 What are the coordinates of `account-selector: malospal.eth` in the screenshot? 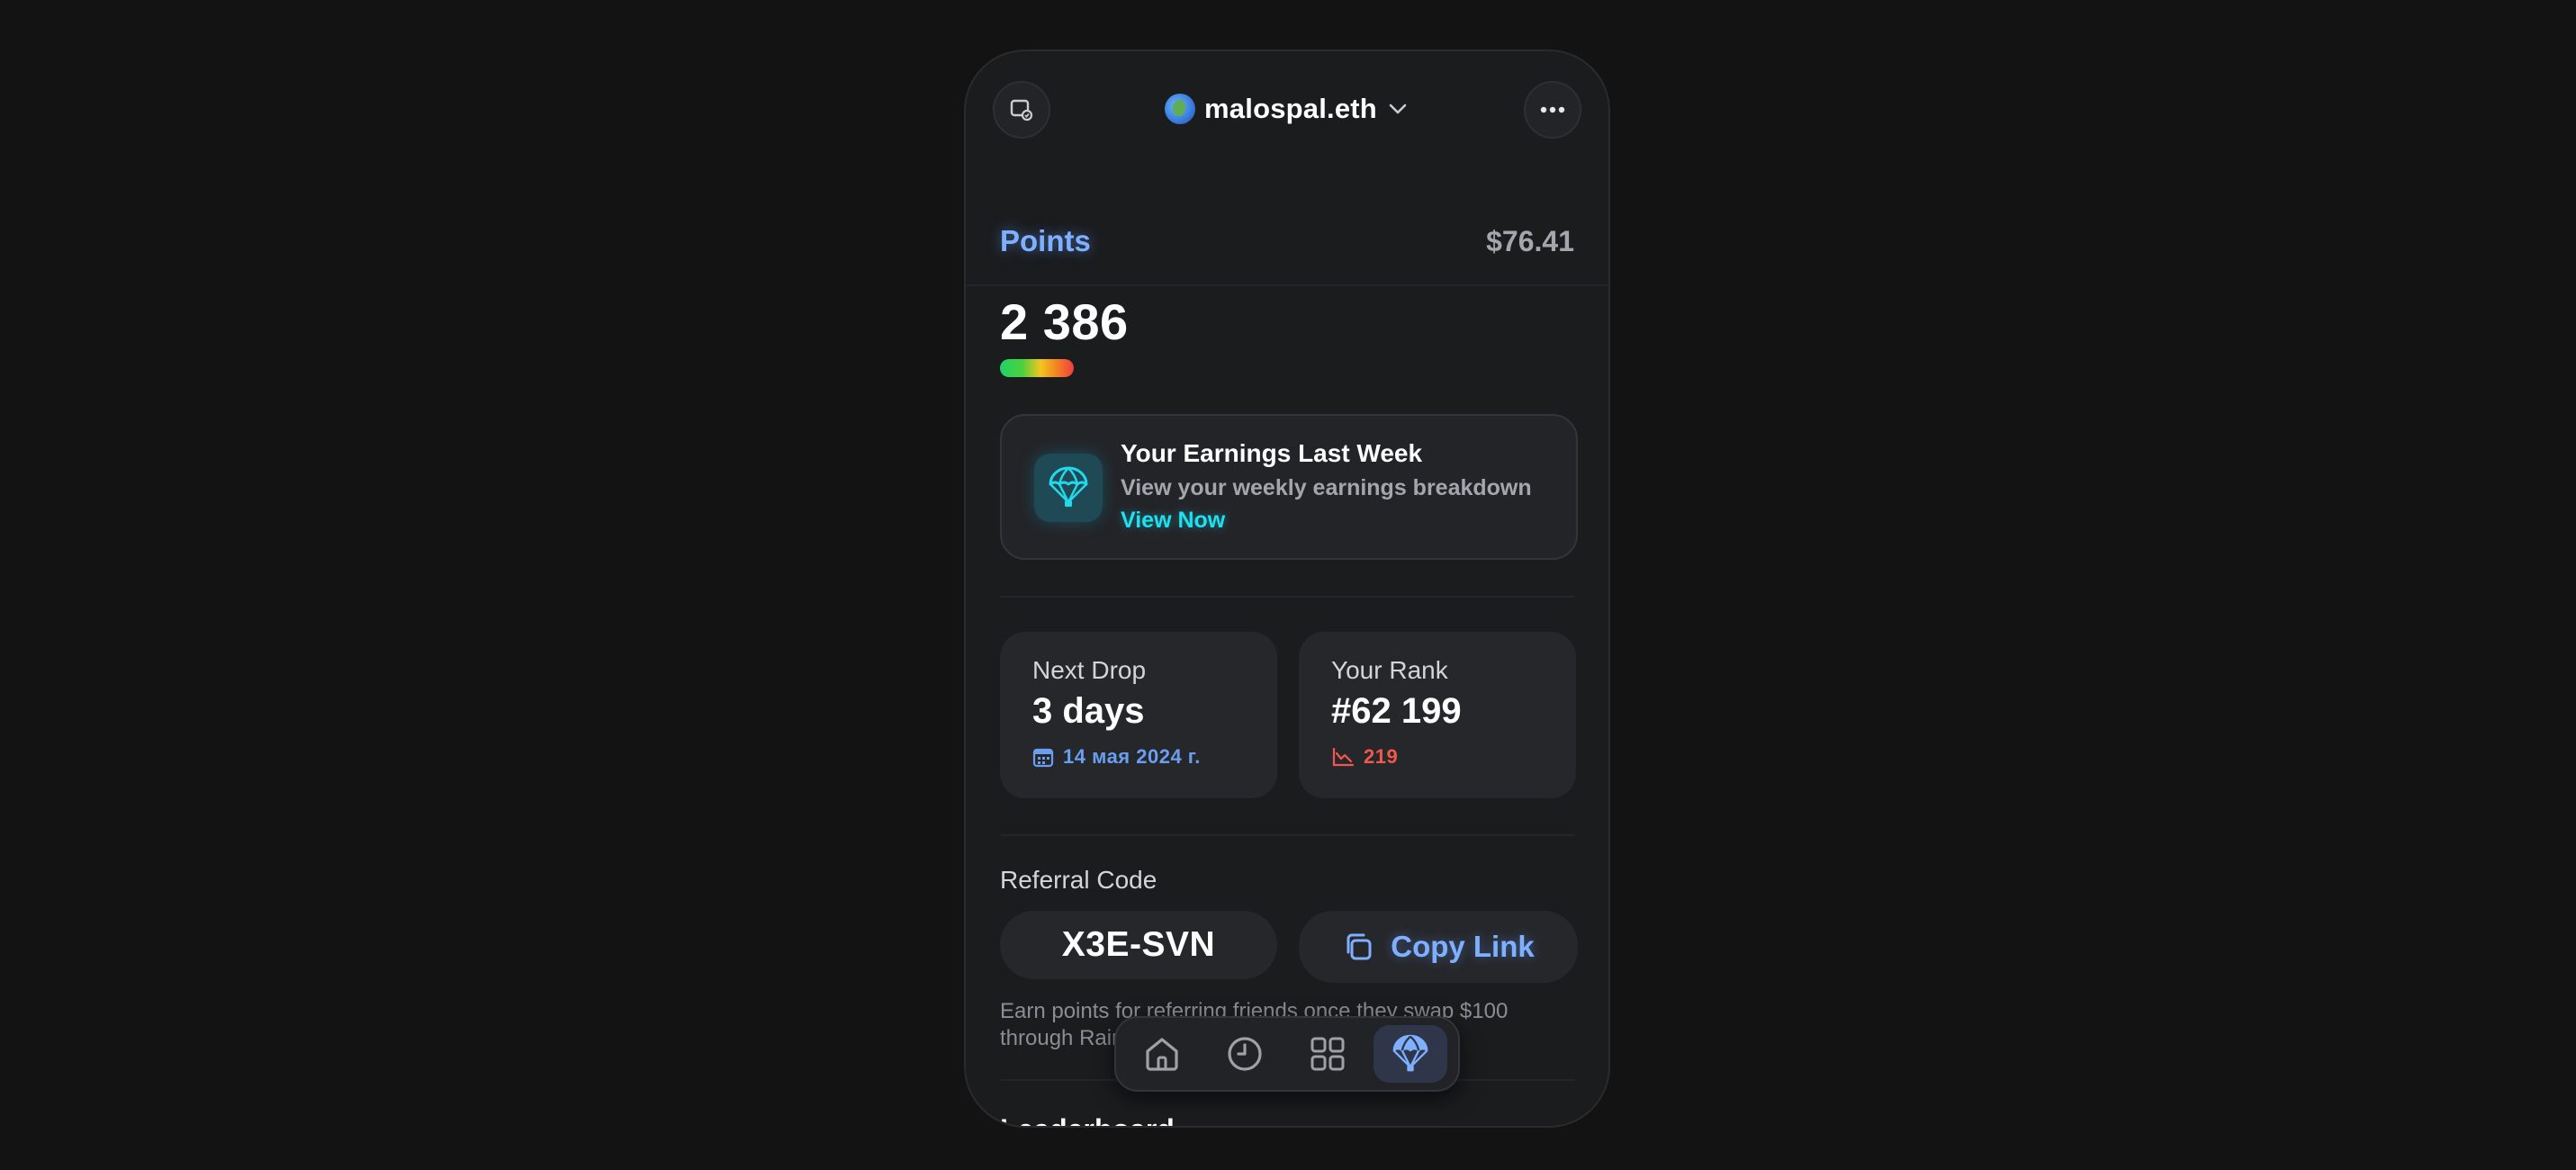 It's located at (1287, 108).